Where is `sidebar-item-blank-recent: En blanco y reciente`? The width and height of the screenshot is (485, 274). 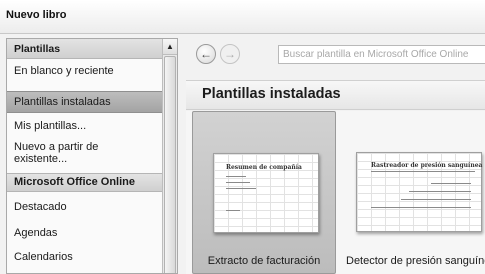 sidebar-item-blank-recent: En blanco y reciente is located at coordinates (85, 75).